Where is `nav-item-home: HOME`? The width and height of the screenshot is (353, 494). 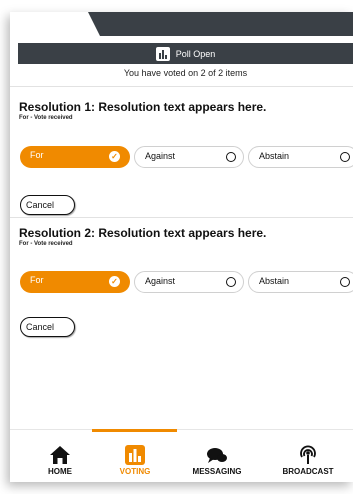
nav-item-home: HOME is located at coordinates (60, 456).